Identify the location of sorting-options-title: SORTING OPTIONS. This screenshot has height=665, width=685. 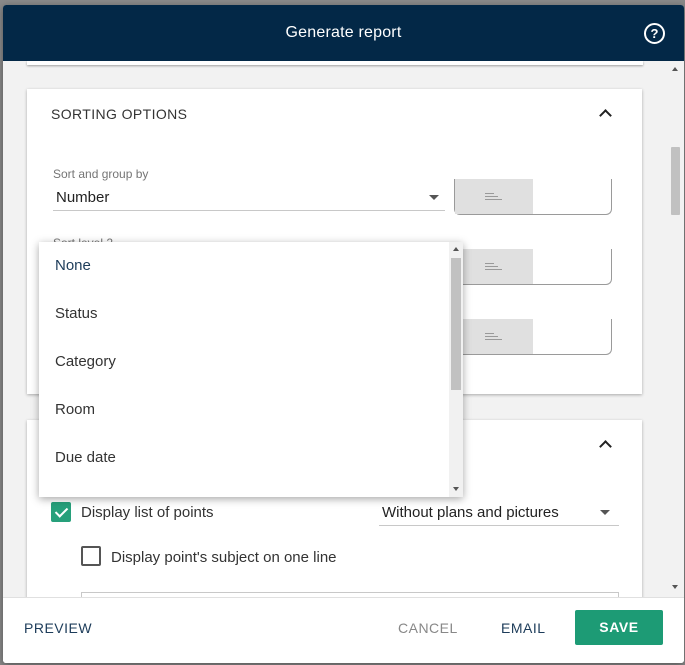
(119, 114).